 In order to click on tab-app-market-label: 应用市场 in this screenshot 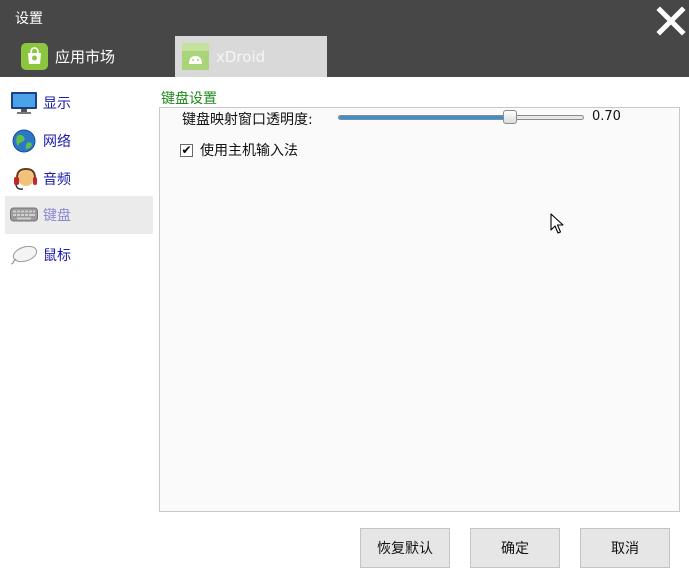, I will do `click(85, 57)`.